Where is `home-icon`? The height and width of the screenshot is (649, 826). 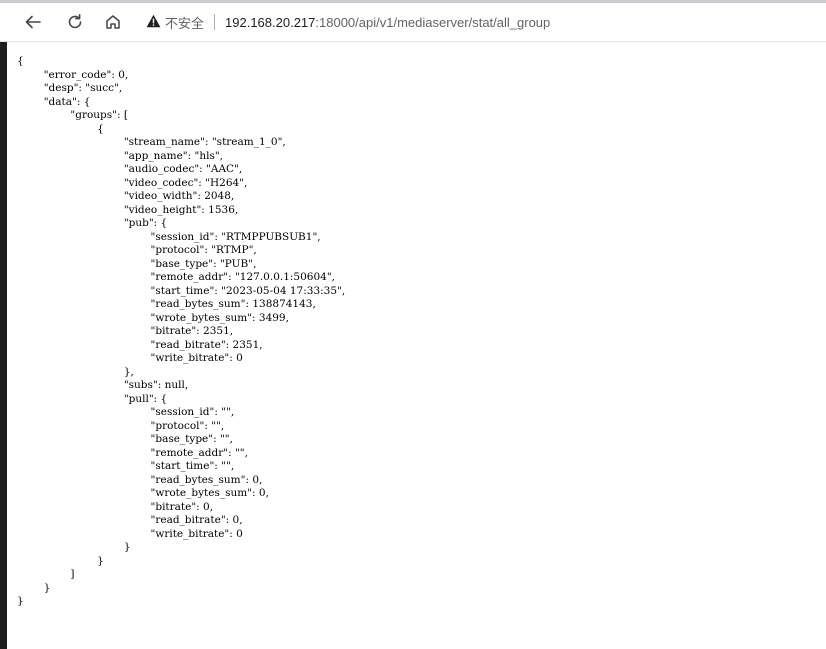
home-icon is located at coordinates (113, 22).